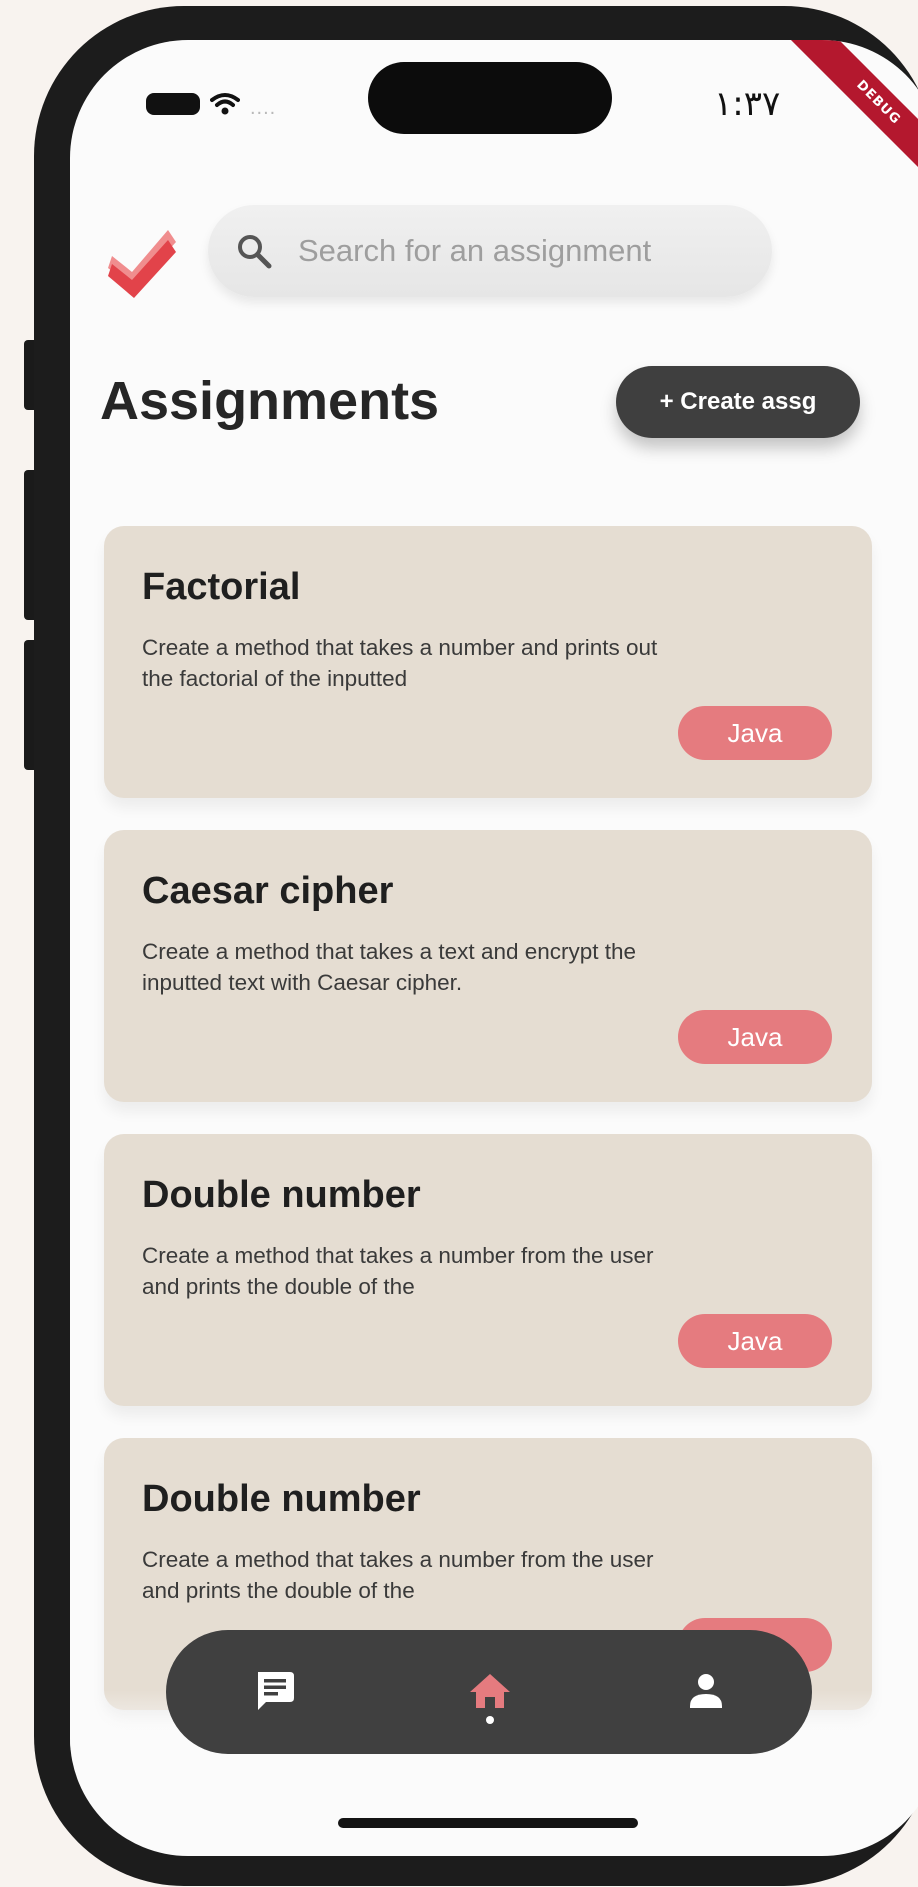 This screenshot has width=918, height=1887. I want to click on home-icon, so click(490, 1691).